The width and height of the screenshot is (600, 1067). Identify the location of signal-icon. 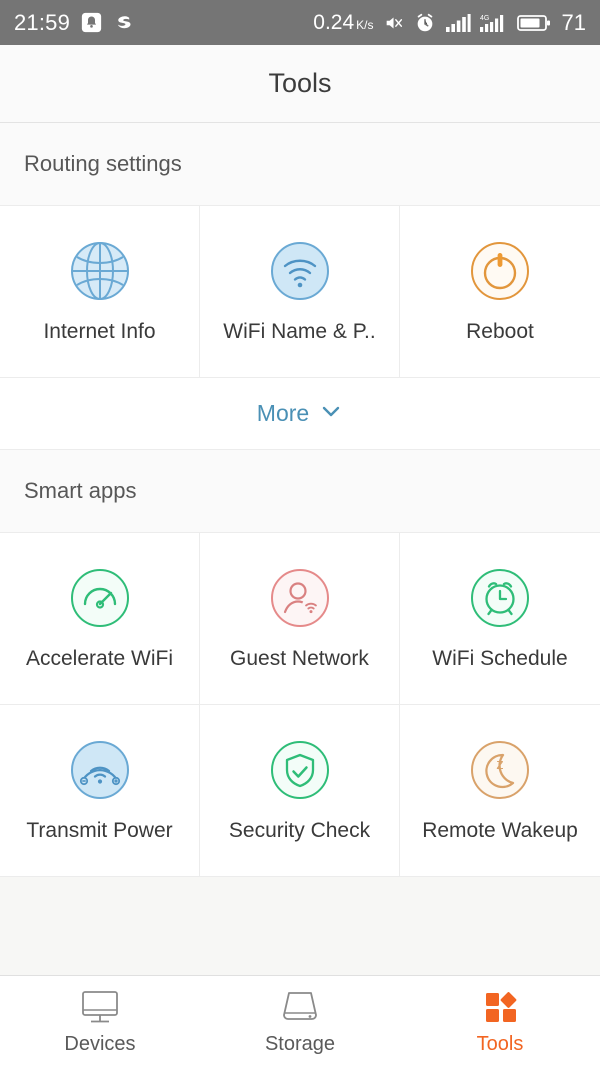
(458, 23).